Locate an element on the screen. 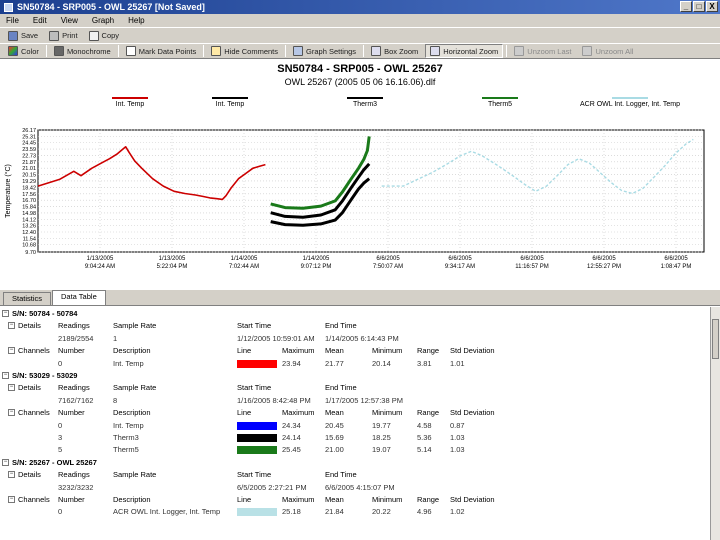 The width and height of the screenshot is (720, 540). copy-button: Copy is located at coordinates (104, 36).